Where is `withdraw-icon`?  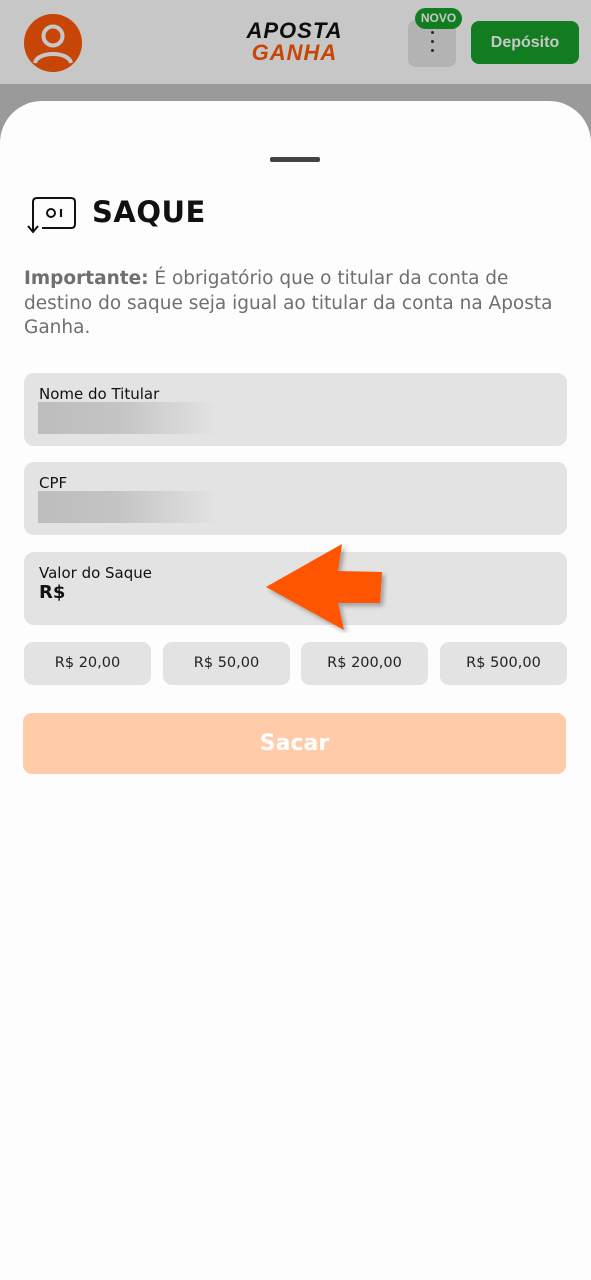
withdraw-icon is located at coordinates (51, 215).